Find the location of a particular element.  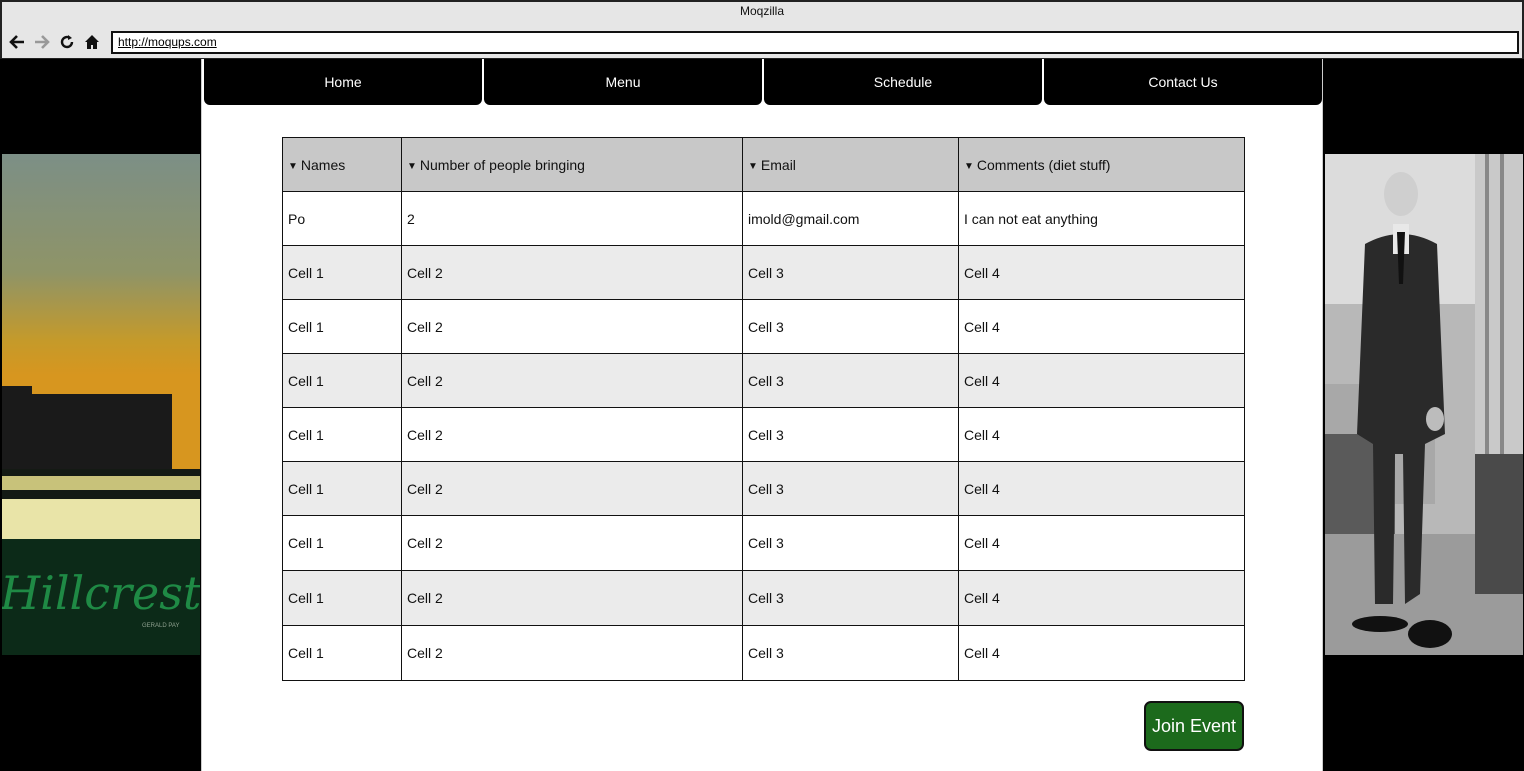

window-title: Moqzilla is located at coordinates (761, 11).